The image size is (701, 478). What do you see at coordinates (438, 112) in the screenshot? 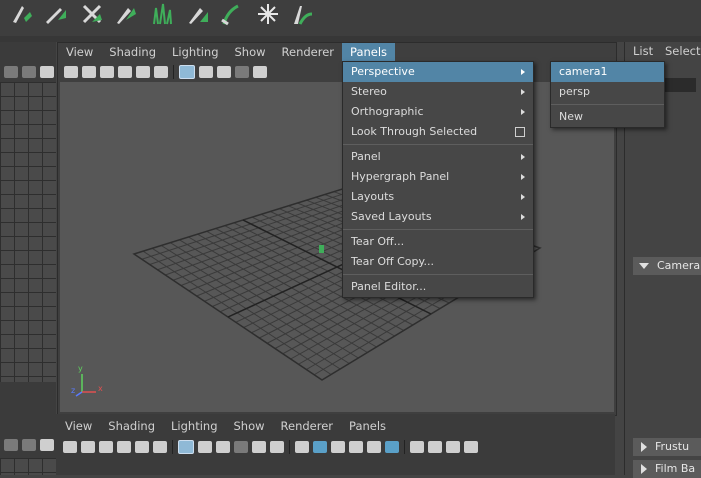
I see `menu-item-orthographic: Orthographic` at bounding box center [438, 112].